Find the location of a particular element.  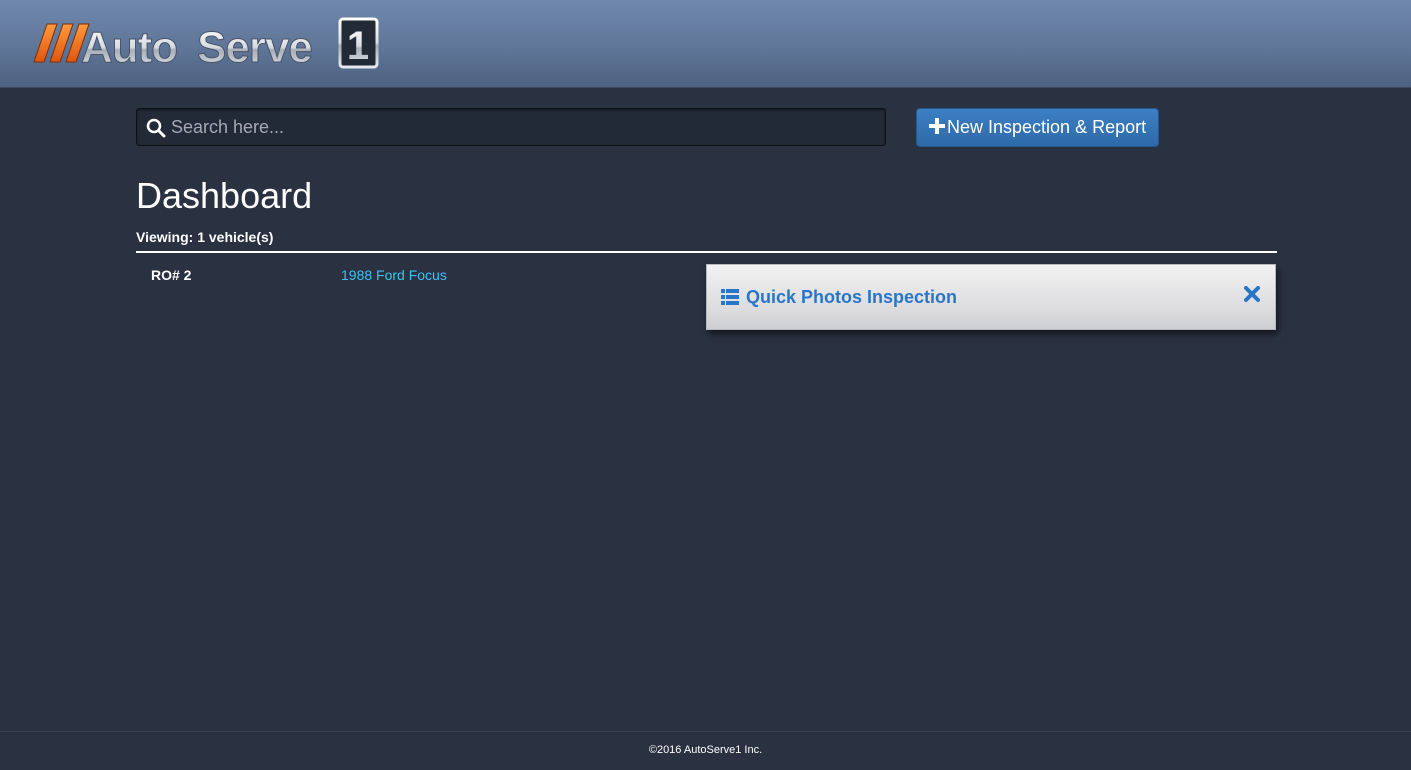

new-inspection-button: New Inspection & Report is located at coordinates (1037, 127).